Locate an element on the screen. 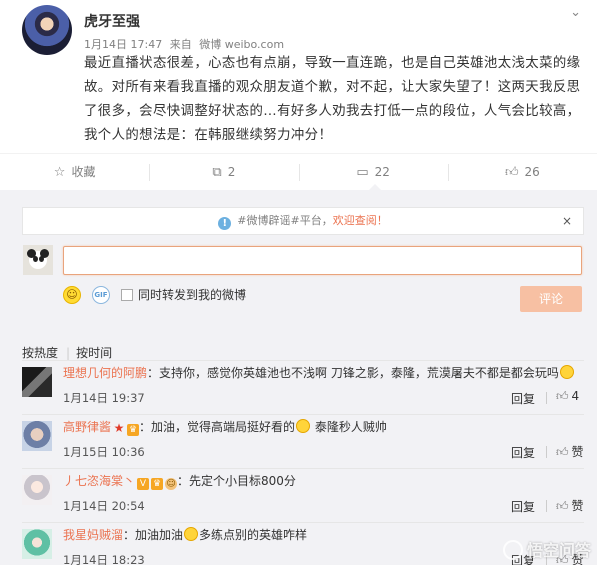 The height and width of the screenshot is (565, 597). watermark: 悟空问答 is located at coordinates (546, 549).